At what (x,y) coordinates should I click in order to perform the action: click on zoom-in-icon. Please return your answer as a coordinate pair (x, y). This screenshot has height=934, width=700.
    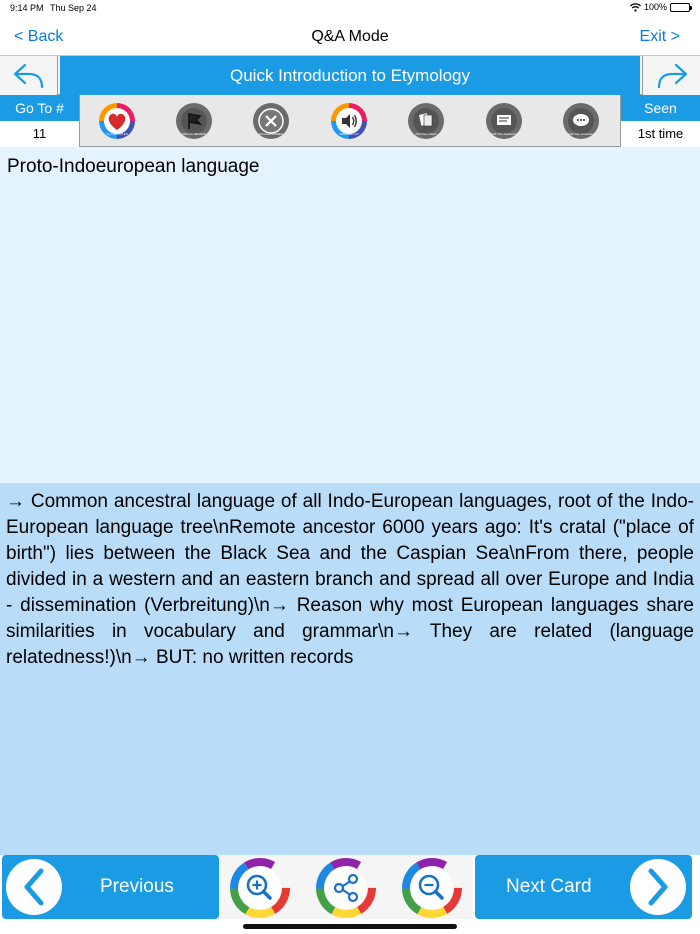
    Looking at the image, I should click on (260, 888).